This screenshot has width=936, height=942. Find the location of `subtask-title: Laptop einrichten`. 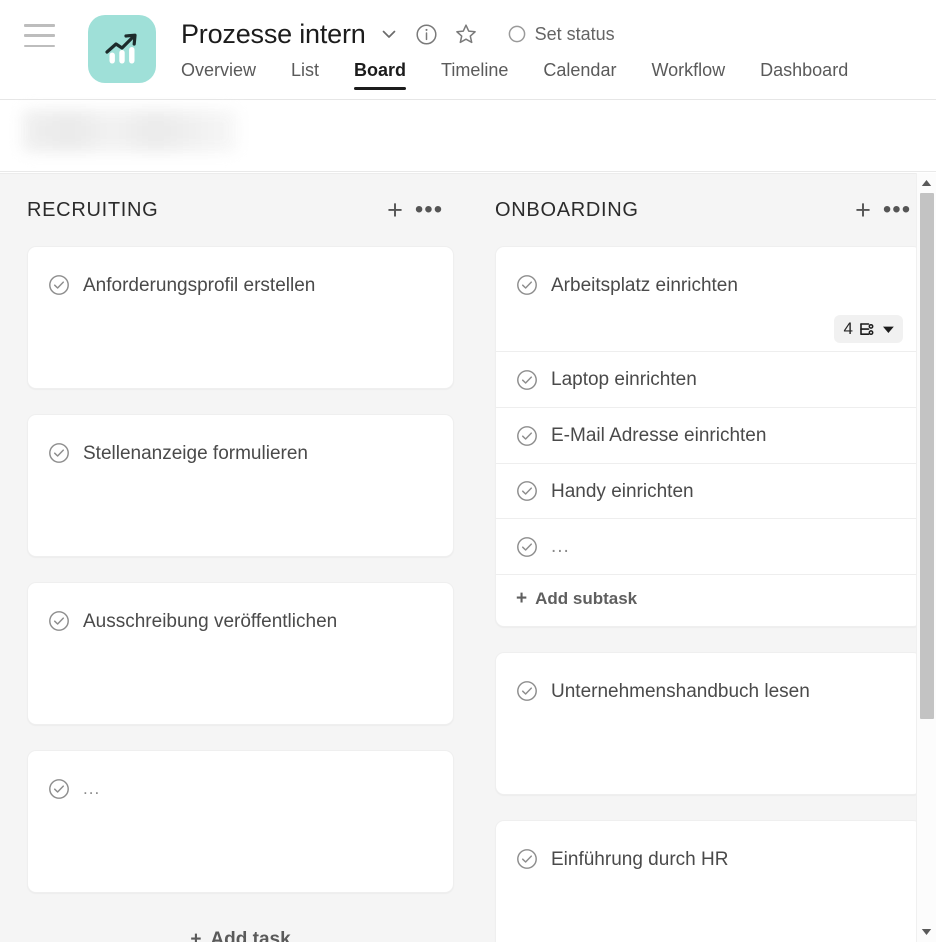

subtask-title: Laptop einrichten is located at coordinates (624, 379).